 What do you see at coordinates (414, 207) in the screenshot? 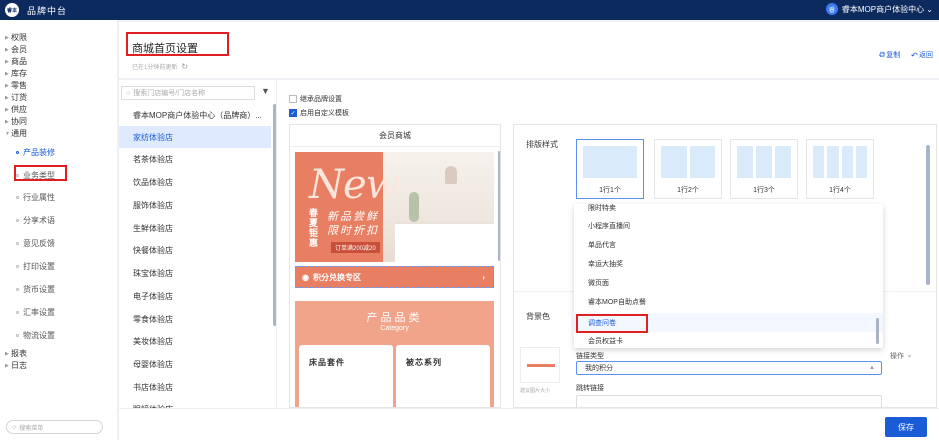
I see `plant-image` at bounding box center [414, 207].